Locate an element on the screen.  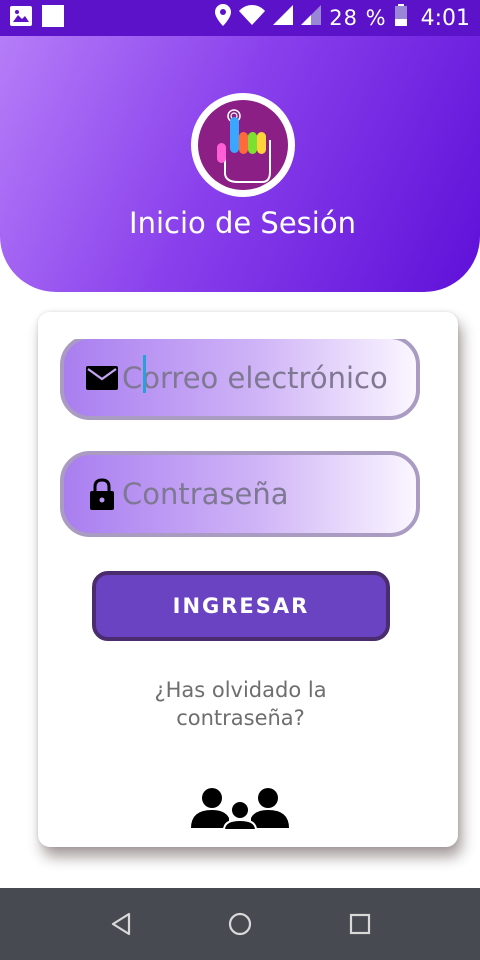
clock: 4:01 is located at coordinates (445, 18).